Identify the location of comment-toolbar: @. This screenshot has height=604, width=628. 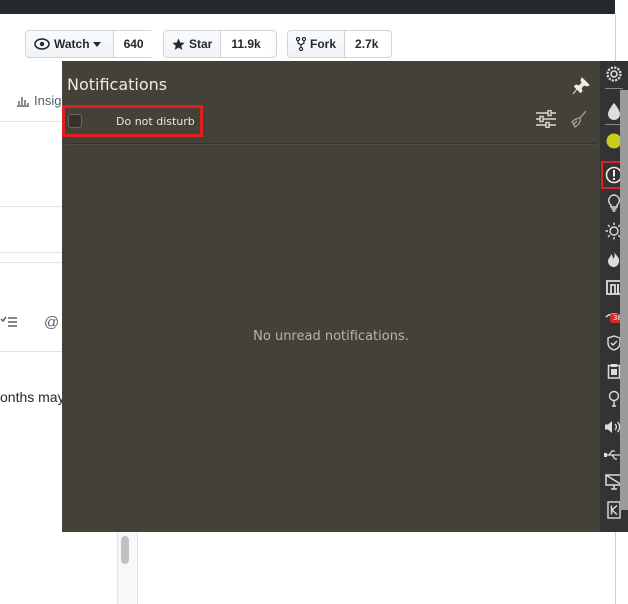
(29, 322).